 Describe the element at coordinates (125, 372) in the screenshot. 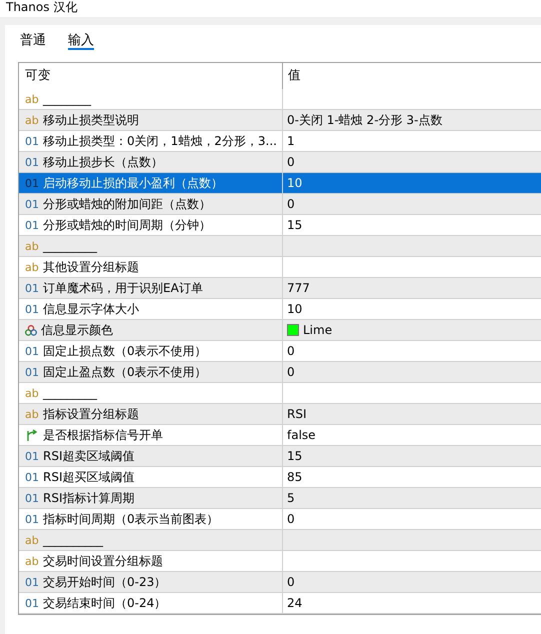

I see `parameter-name: 固定止盈点数（0表示不使用）` at that location.